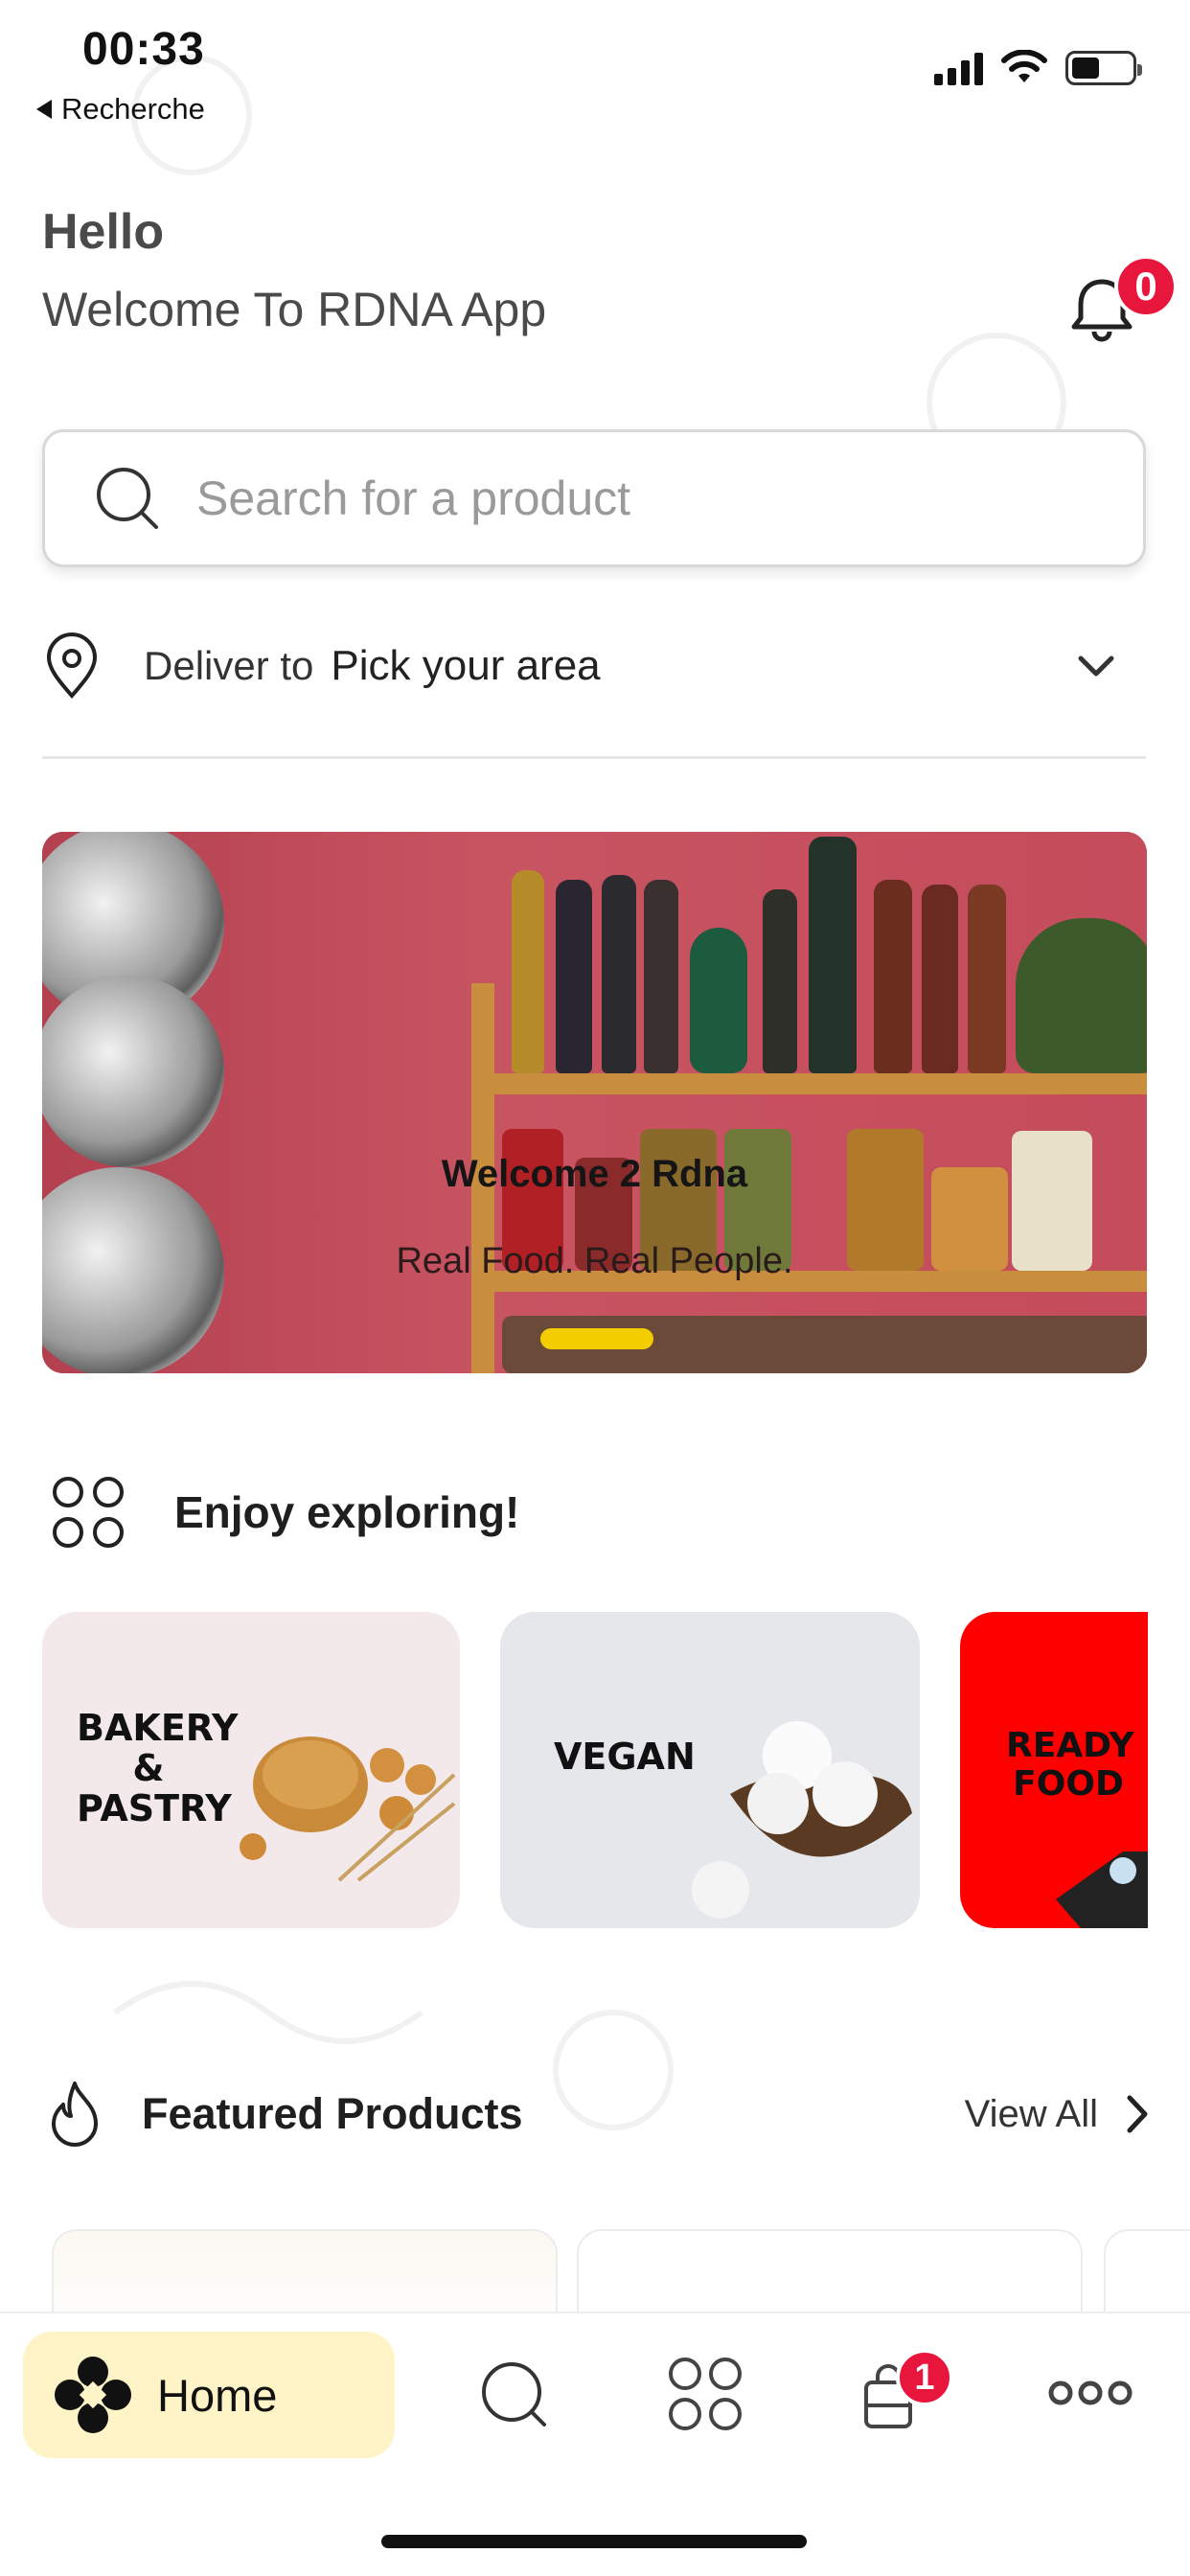 Image resolution: width=1190 pixels, height=2576 pixels. What do you see at coordinates (413, 498) in the screenshot?
I see `search-placeholder: Search for a product` at bounding box center [413, 498].